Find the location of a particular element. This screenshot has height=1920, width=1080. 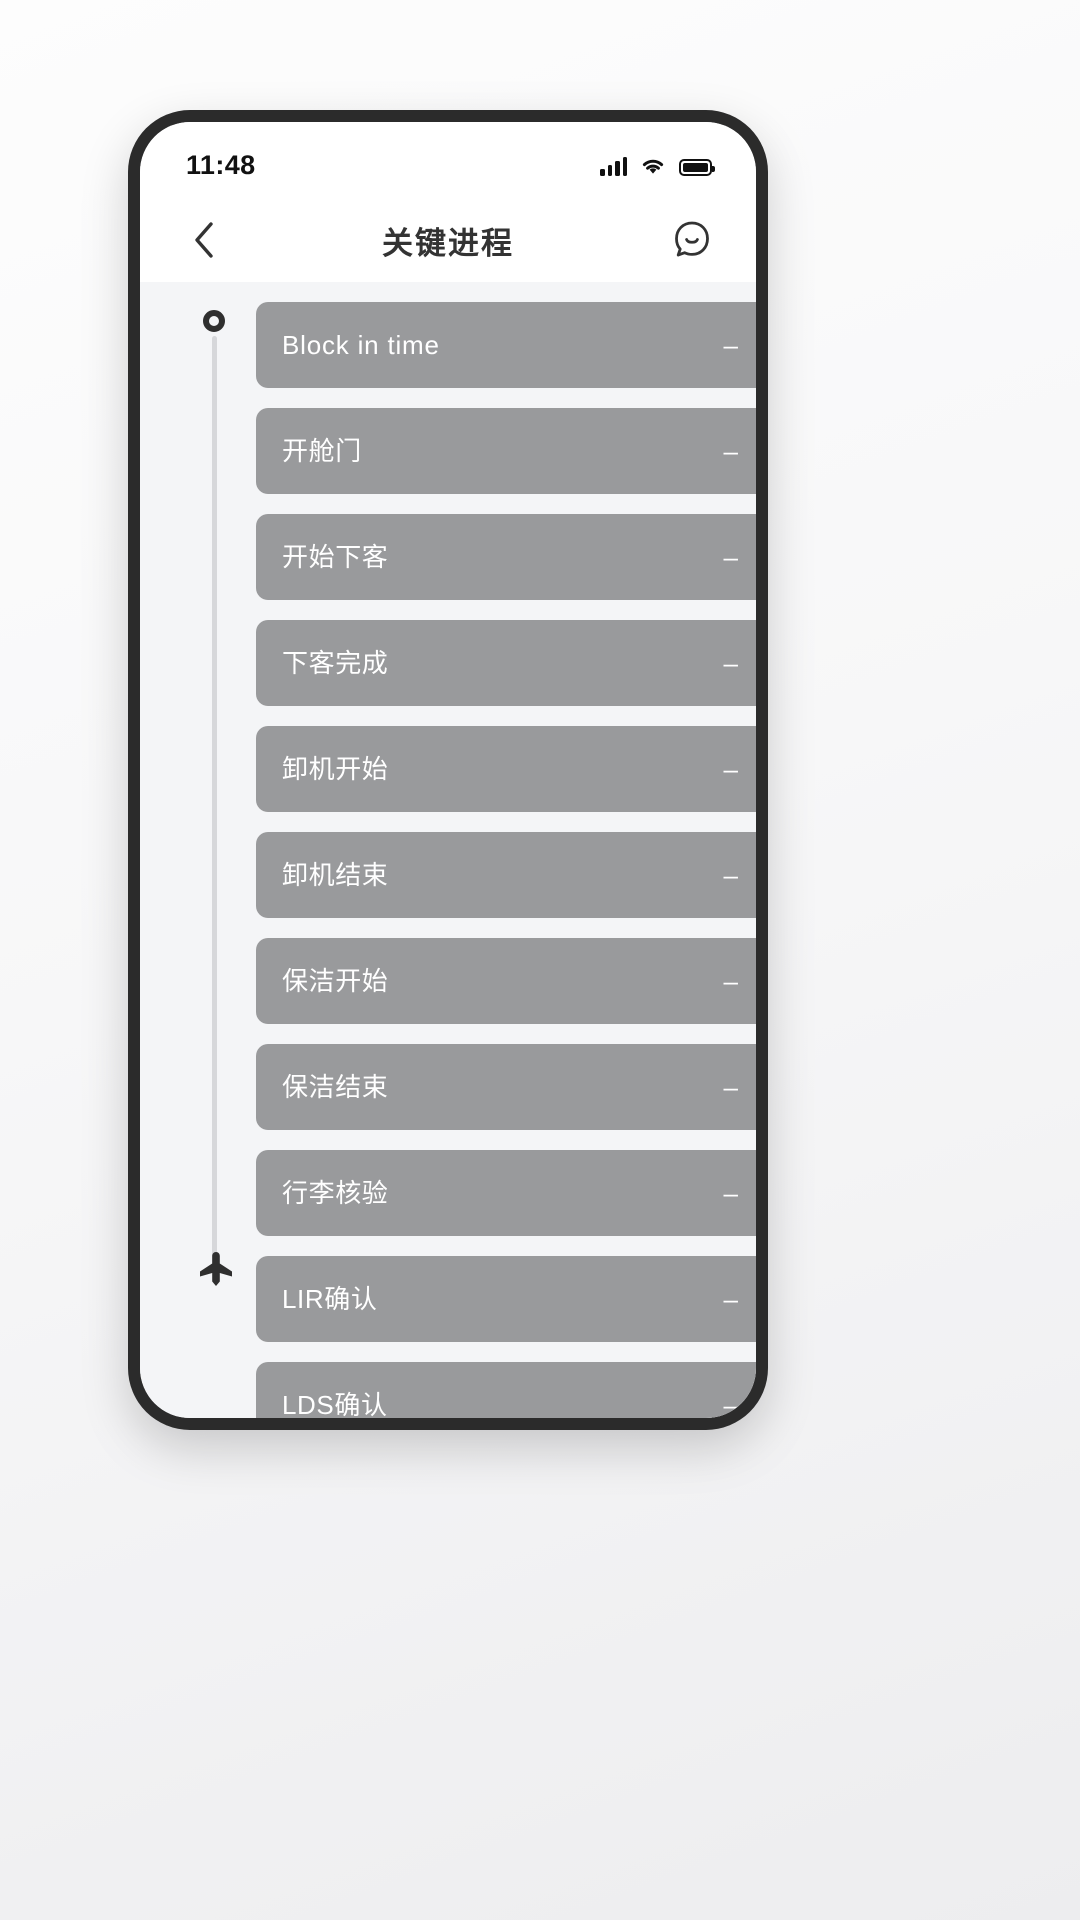

process-card-label: LIR确认 is located at coordinates (330, 1299).